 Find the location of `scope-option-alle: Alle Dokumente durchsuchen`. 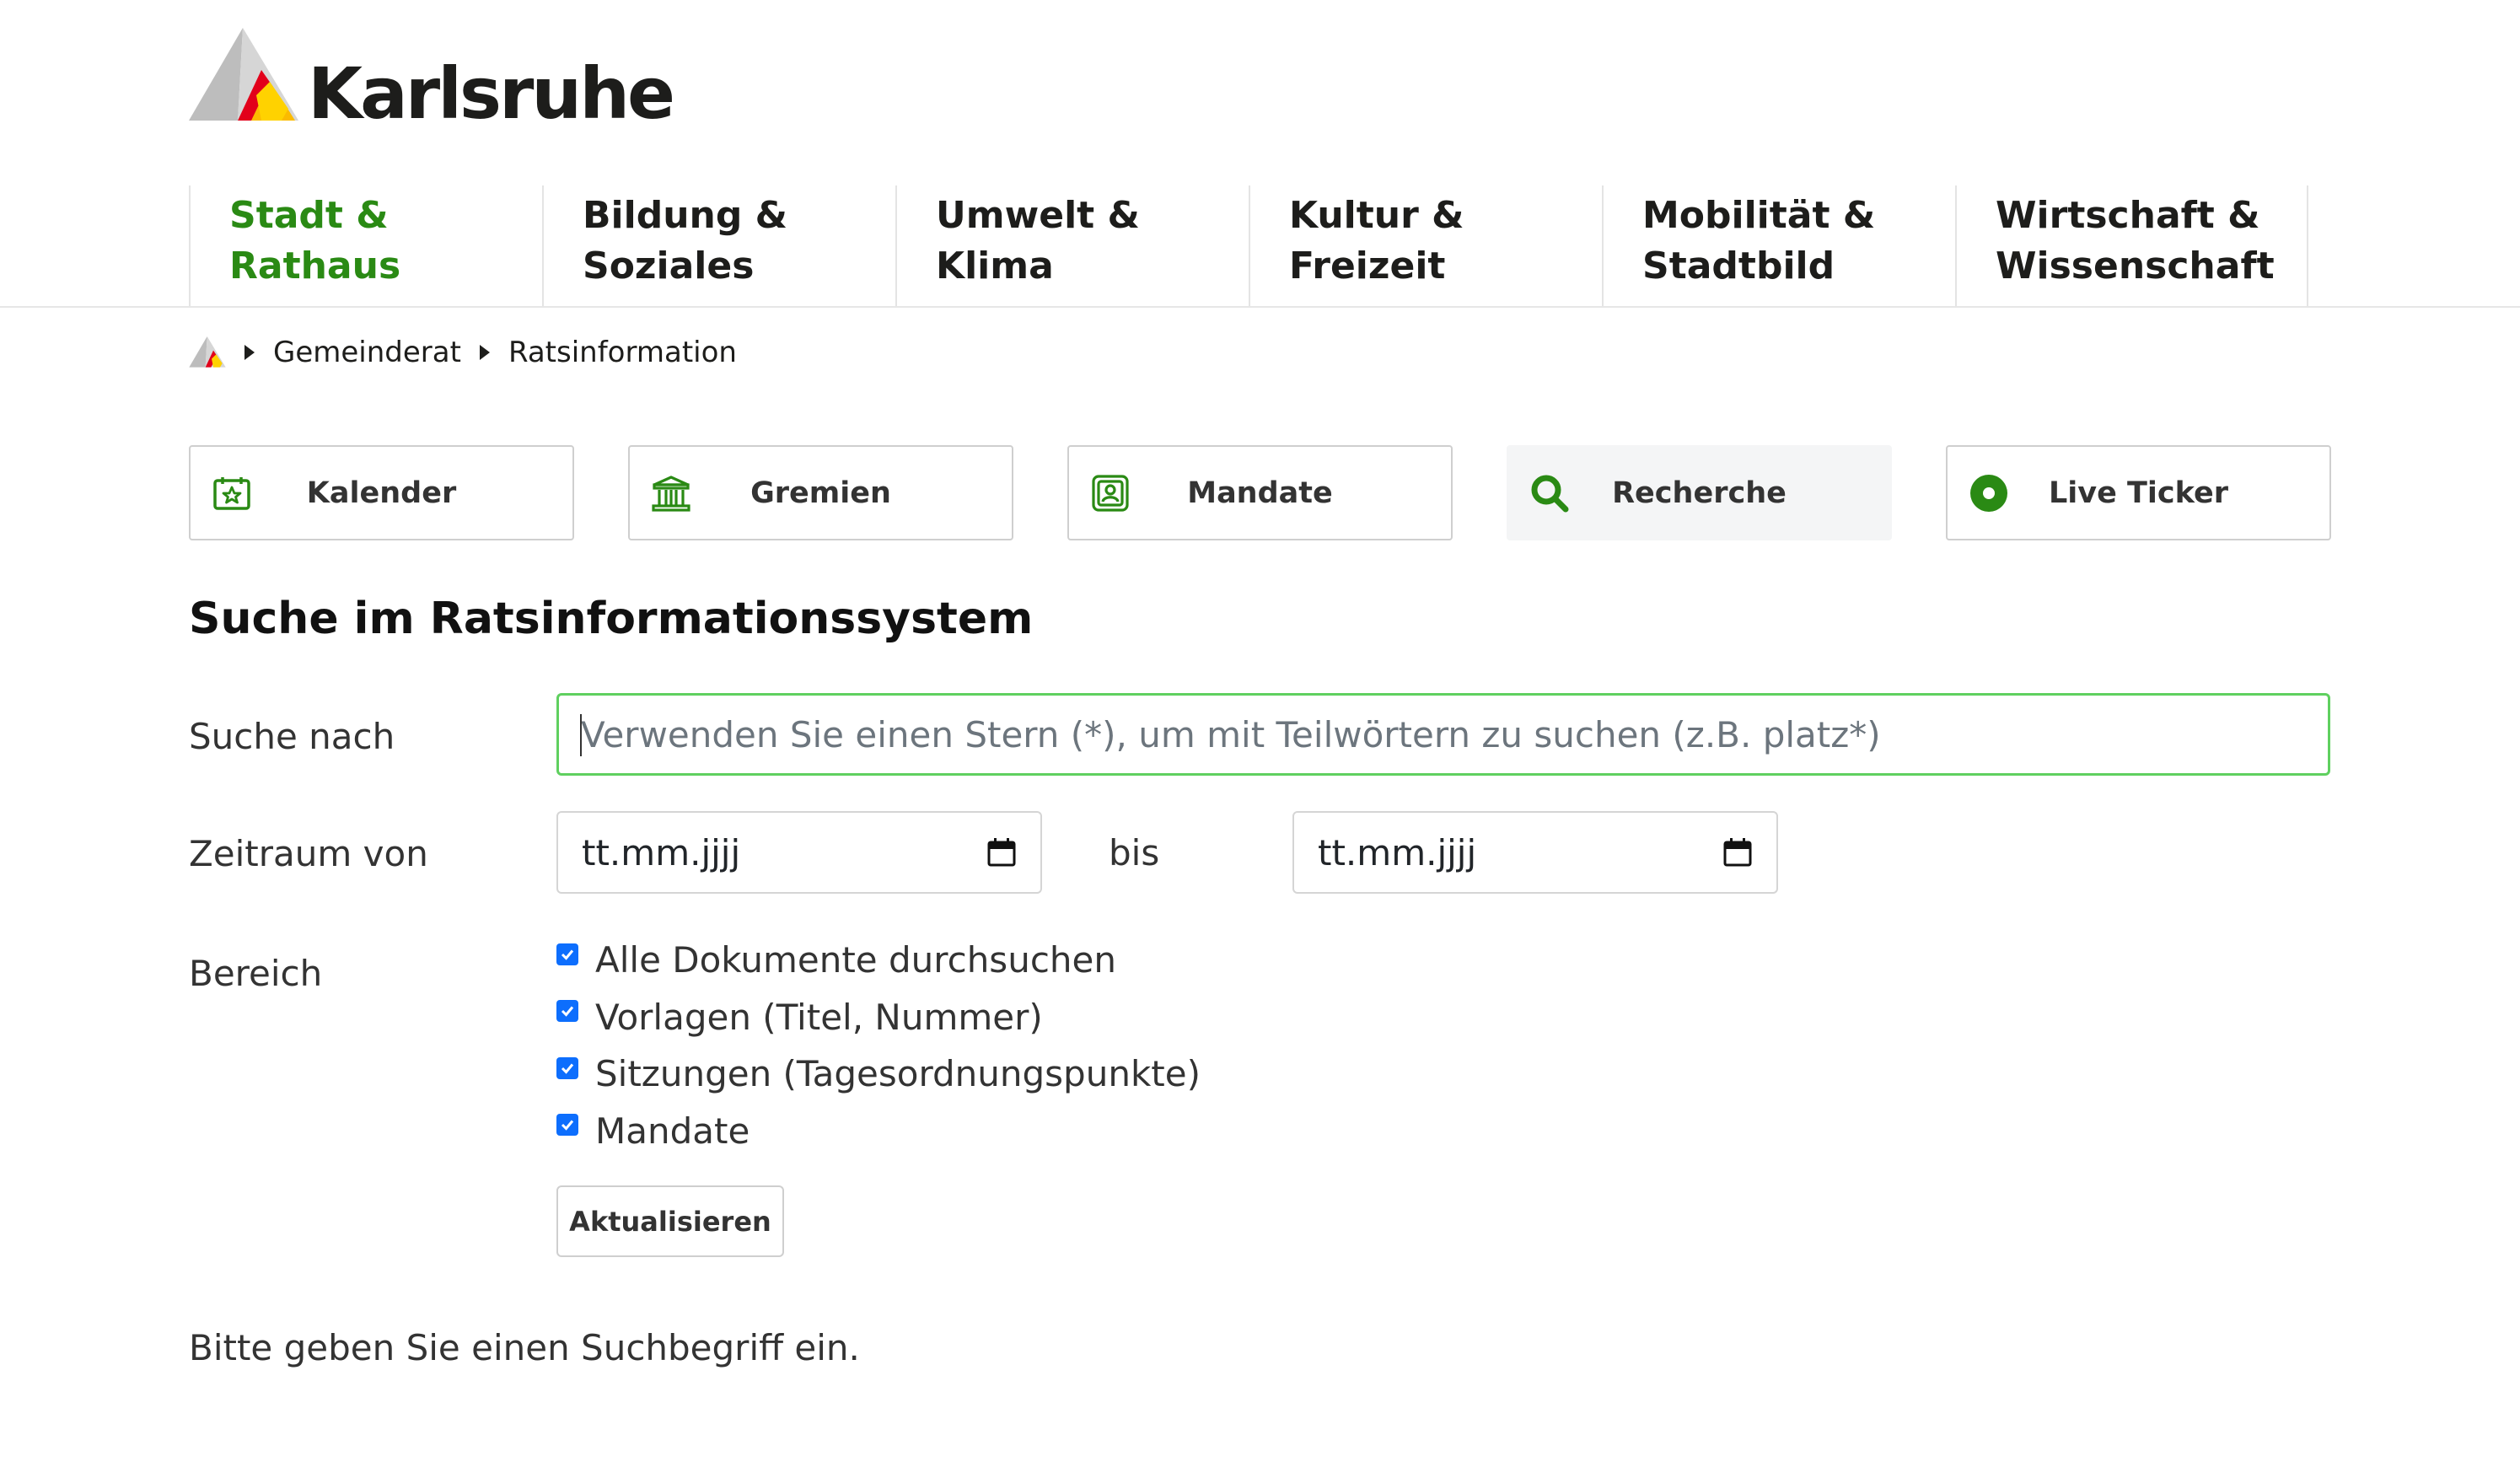

scope-option-alle: Alle Dokumente durchsuchen is located at coordinates (879, 960).